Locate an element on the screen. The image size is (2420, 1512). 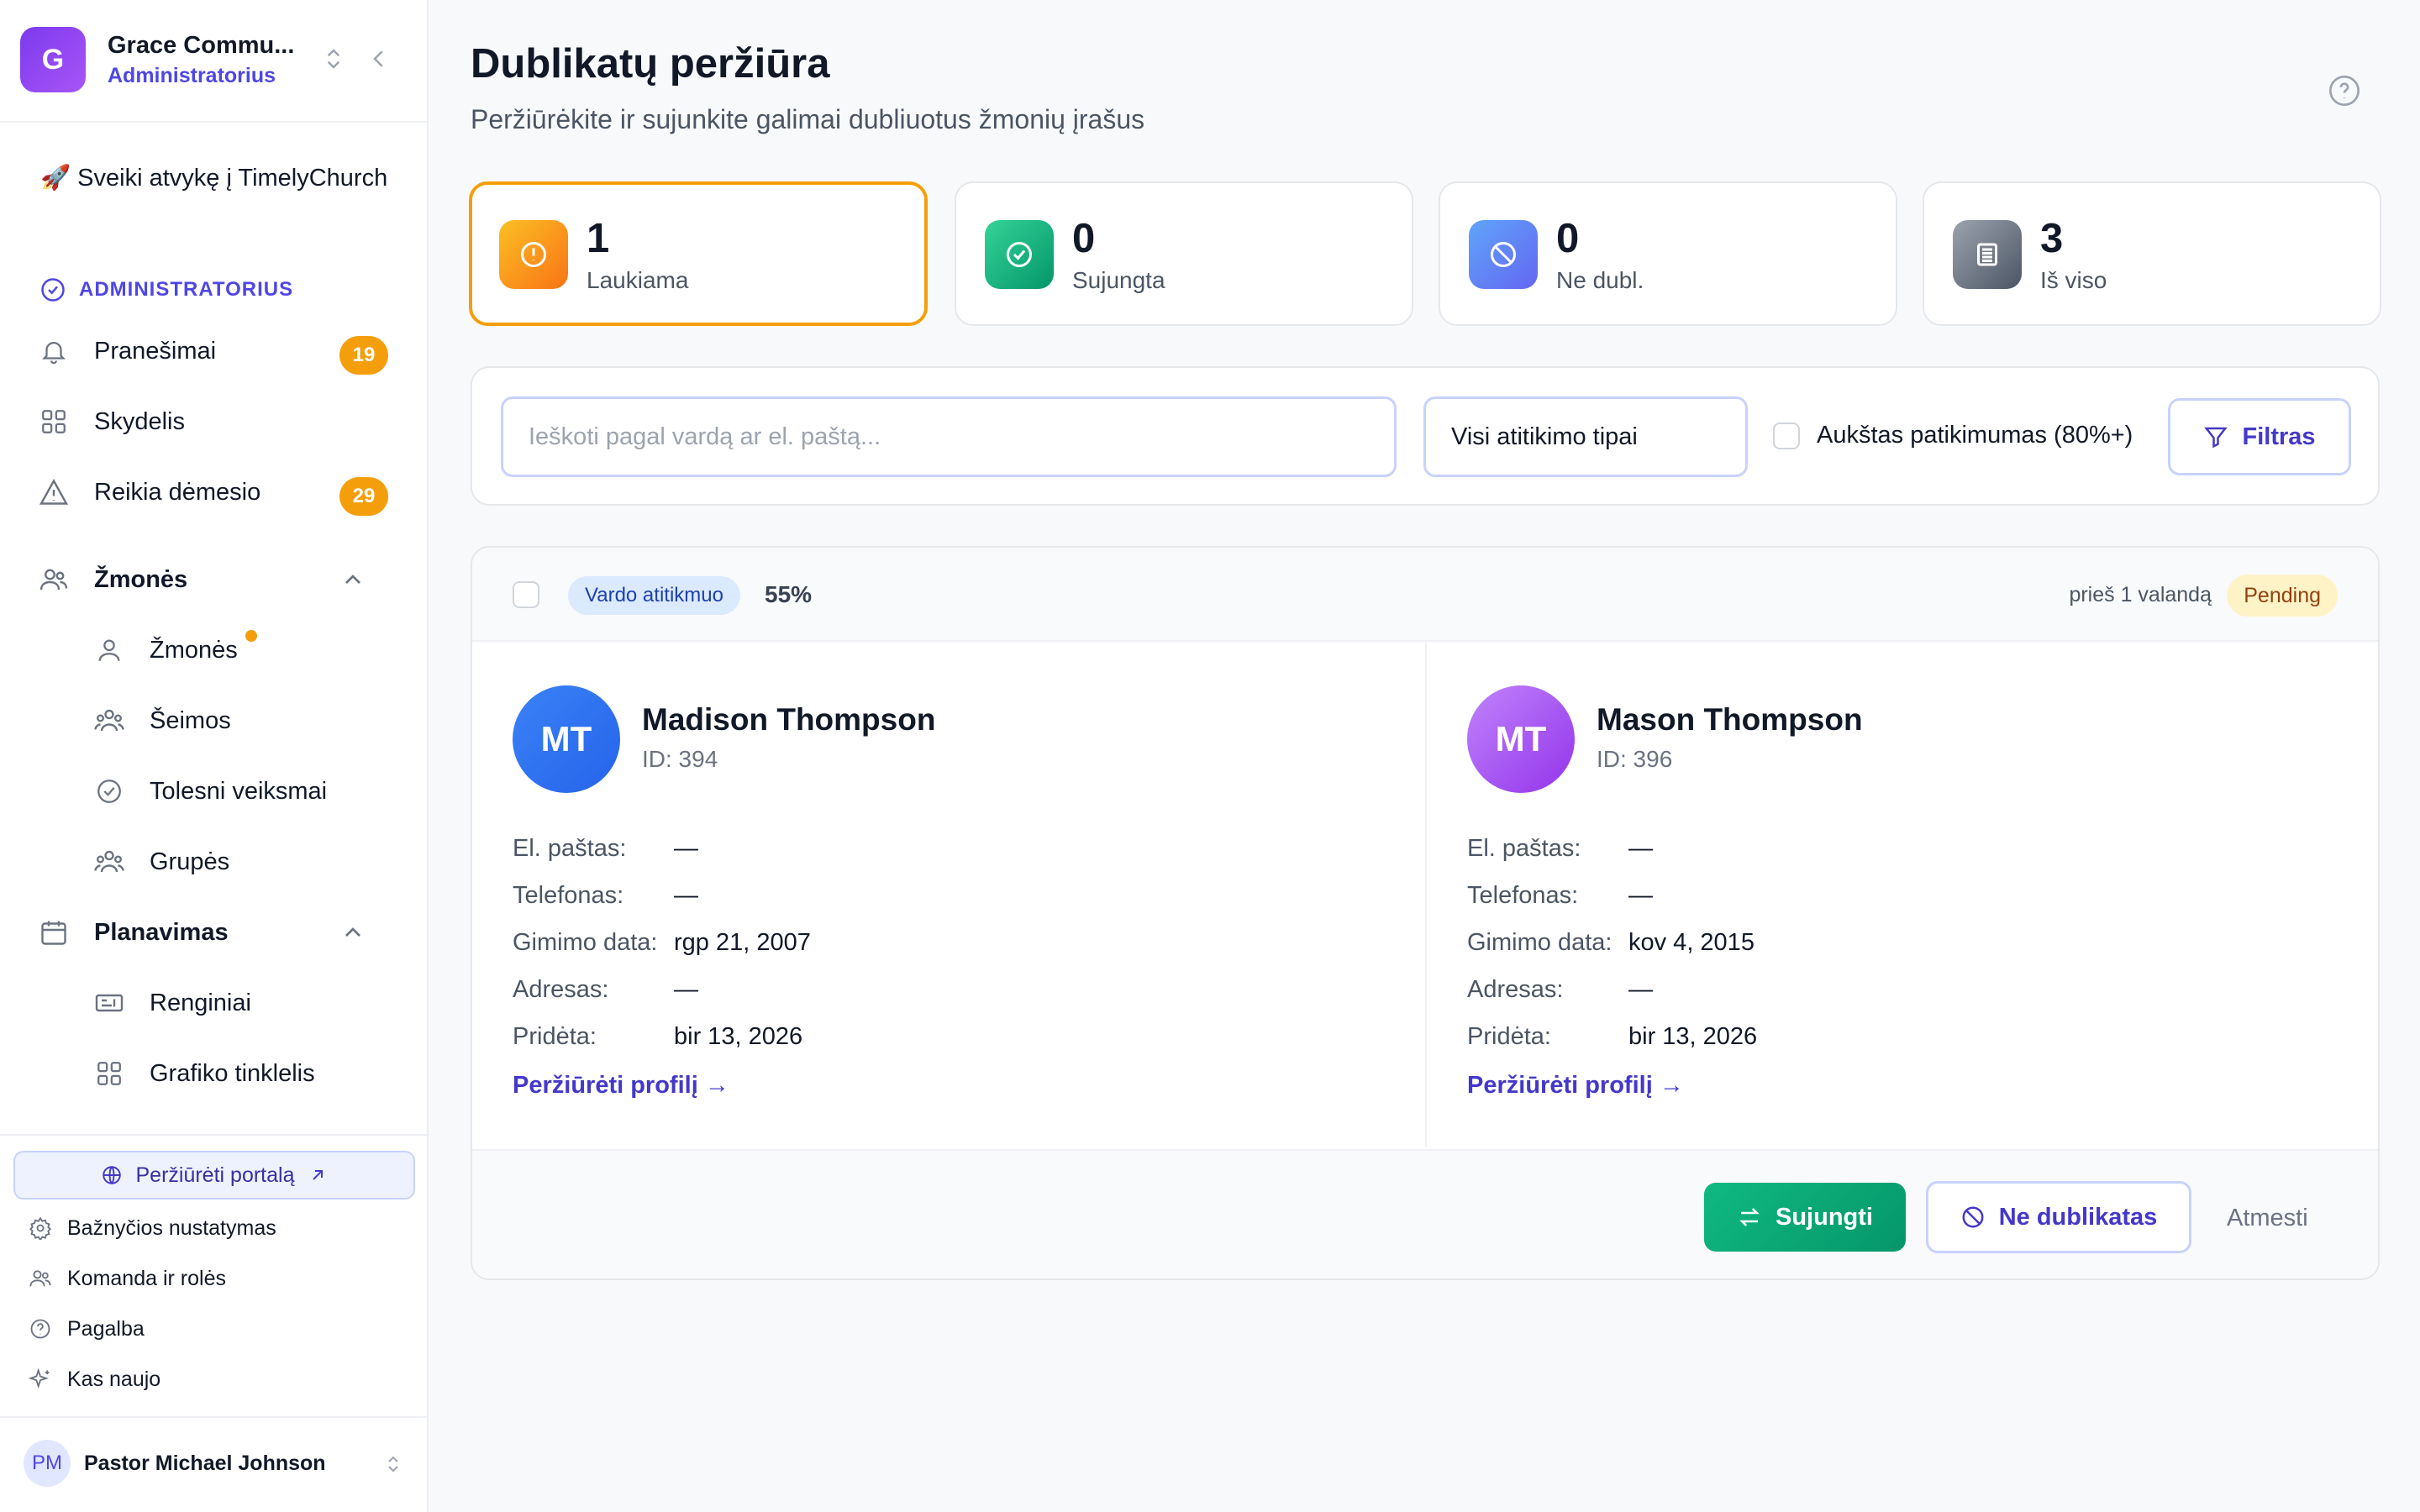
calendar-icon is located at coordinates (54, 932).